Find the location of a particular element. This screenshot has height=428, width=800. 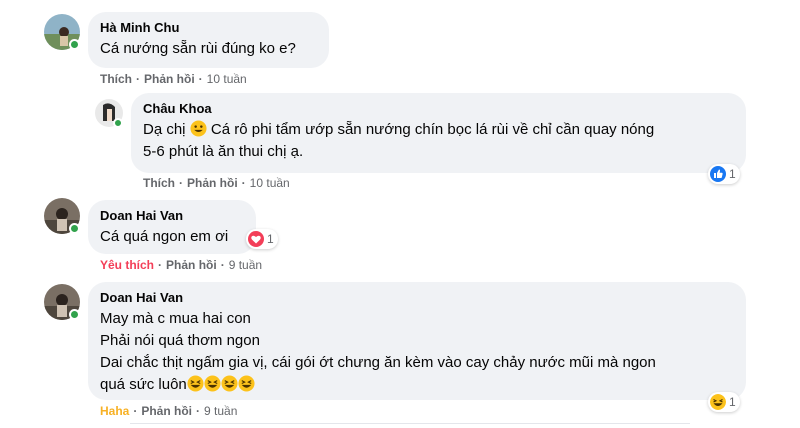

comment-text-line: 5-6 phút là ăn thui chị ạ. is located at coordinates (223, 151).